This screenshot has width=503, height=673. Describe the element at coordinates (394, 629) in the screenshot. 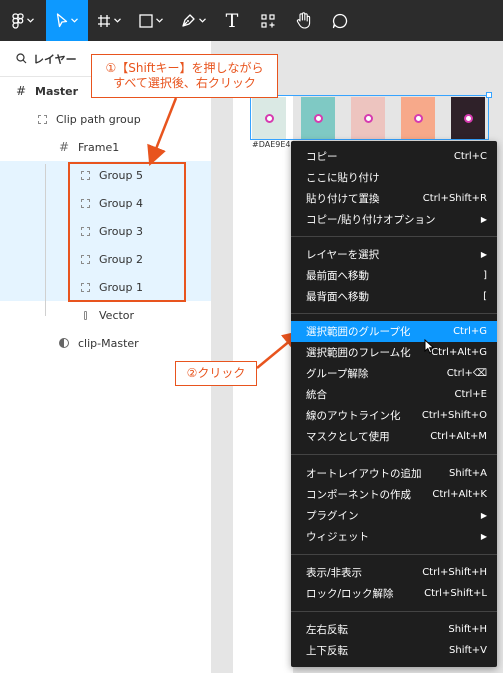

I see `menu-item-flip-horizontal: 左右反転 Shift+H` at that location.